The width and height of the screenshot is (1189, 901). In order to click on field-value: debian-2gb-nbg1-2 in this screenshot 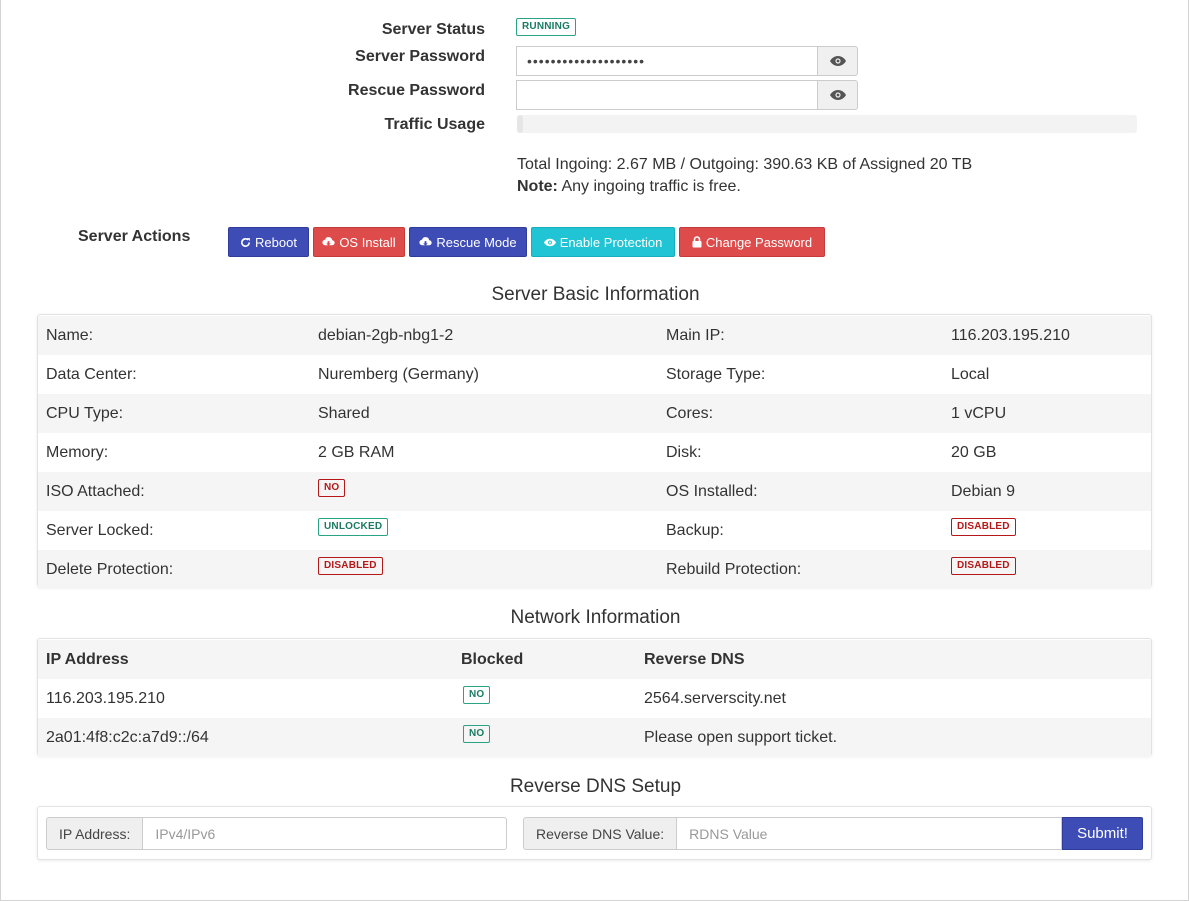, I will do `click(386, 335)`.